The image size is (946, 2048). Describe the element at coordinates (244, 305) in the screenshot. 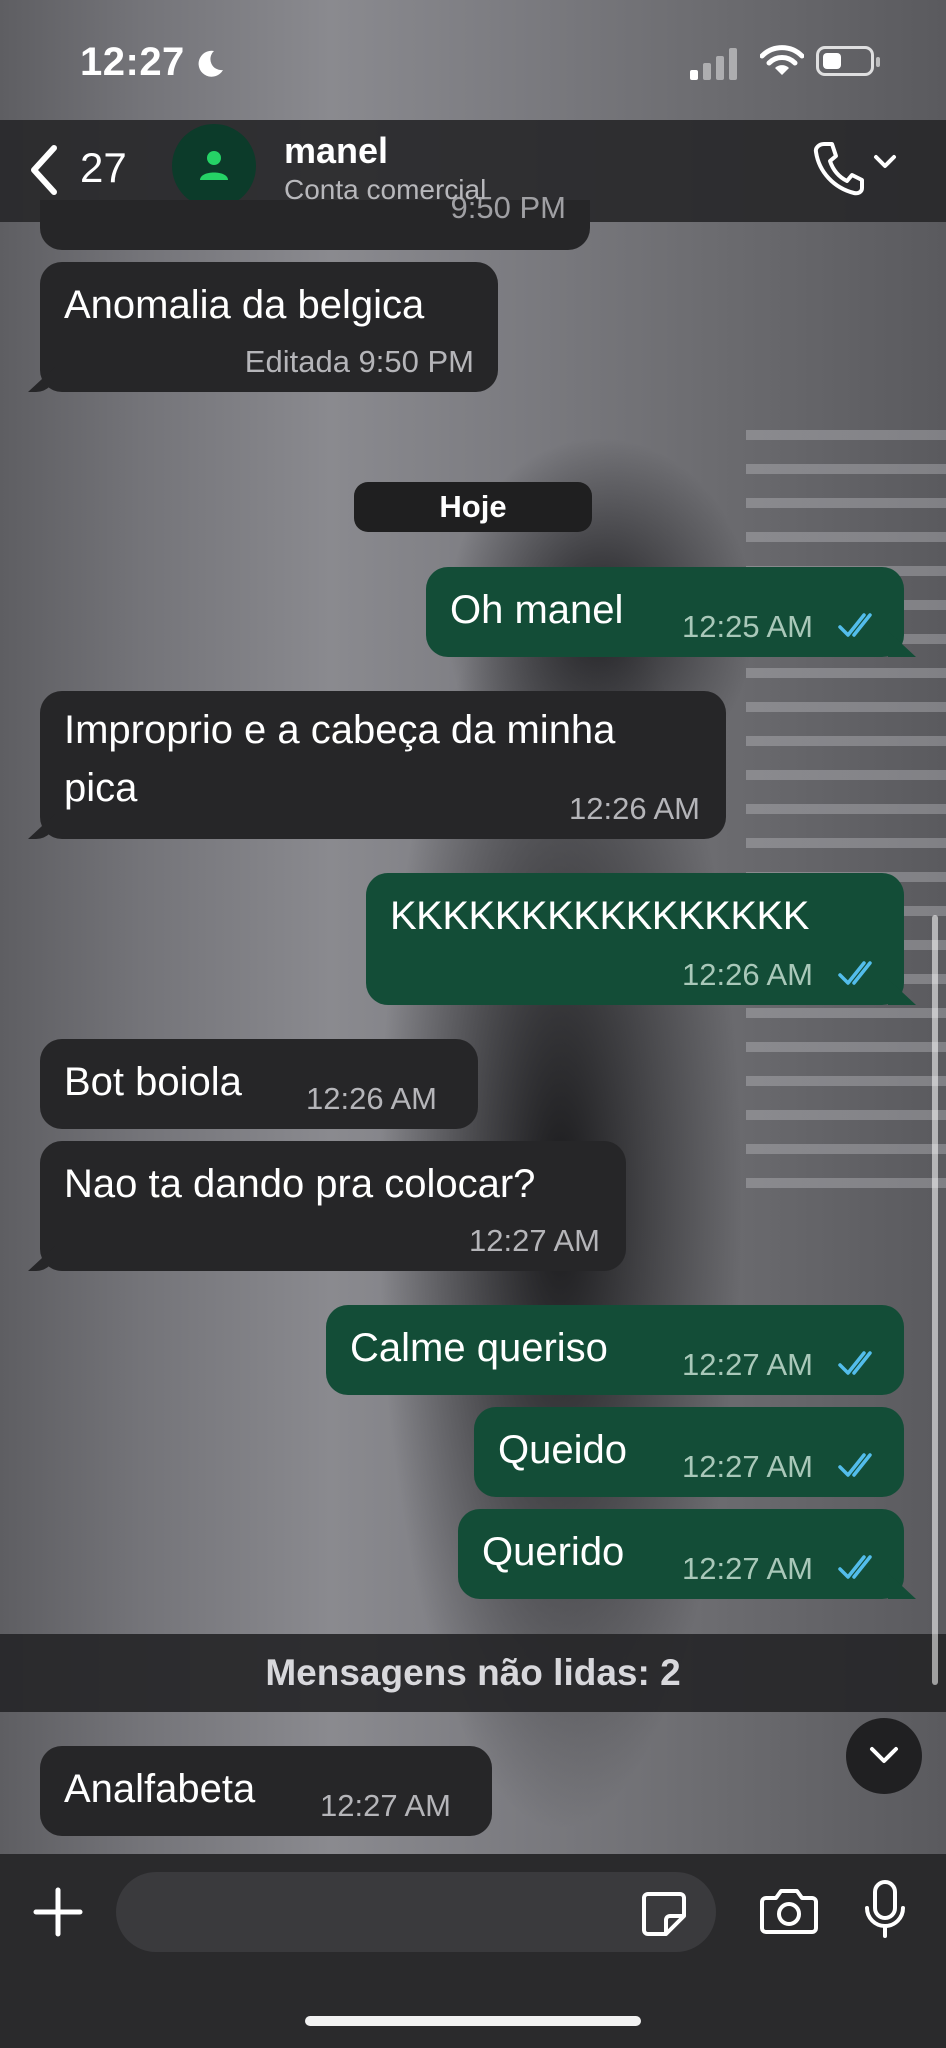

I see `message-text: Anomalia da belgica` at that location.